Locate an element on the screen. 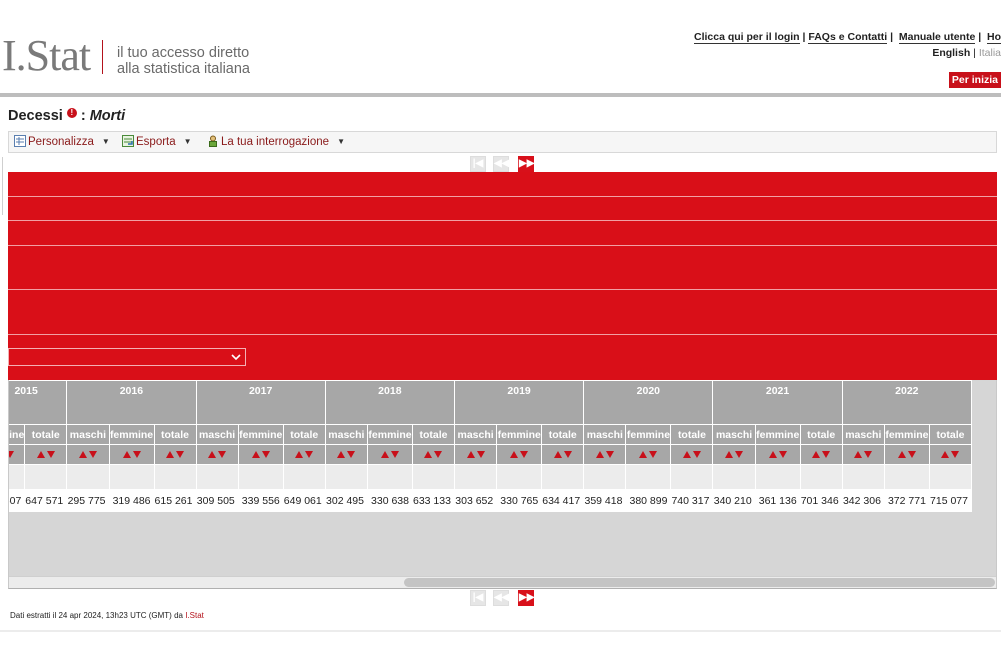  year-header-2020: 2020 is located at coordinates (648, 402).